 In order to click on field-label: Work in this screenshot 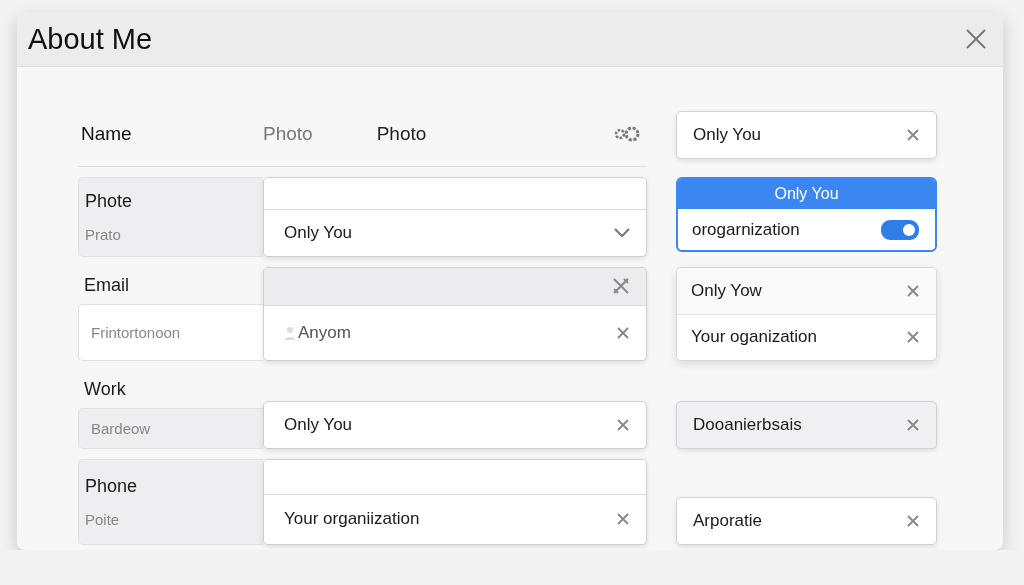, I will do `click(105, 389)`.